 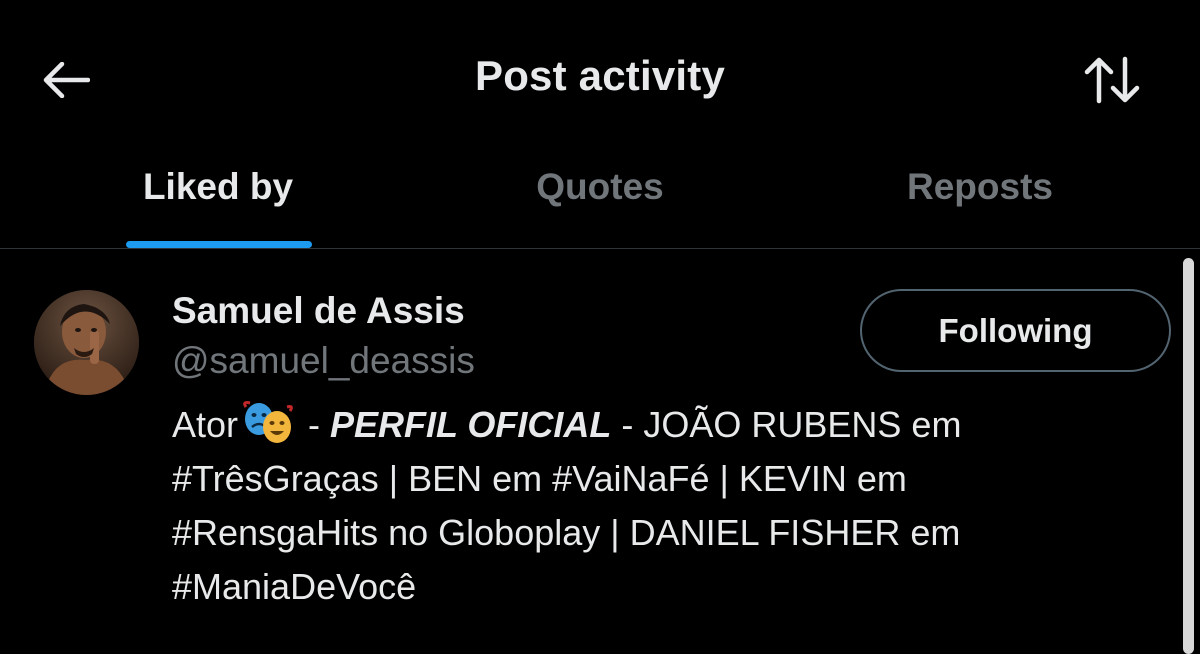 I want to click on page-title: Post activity, so click(x=600, y=75).